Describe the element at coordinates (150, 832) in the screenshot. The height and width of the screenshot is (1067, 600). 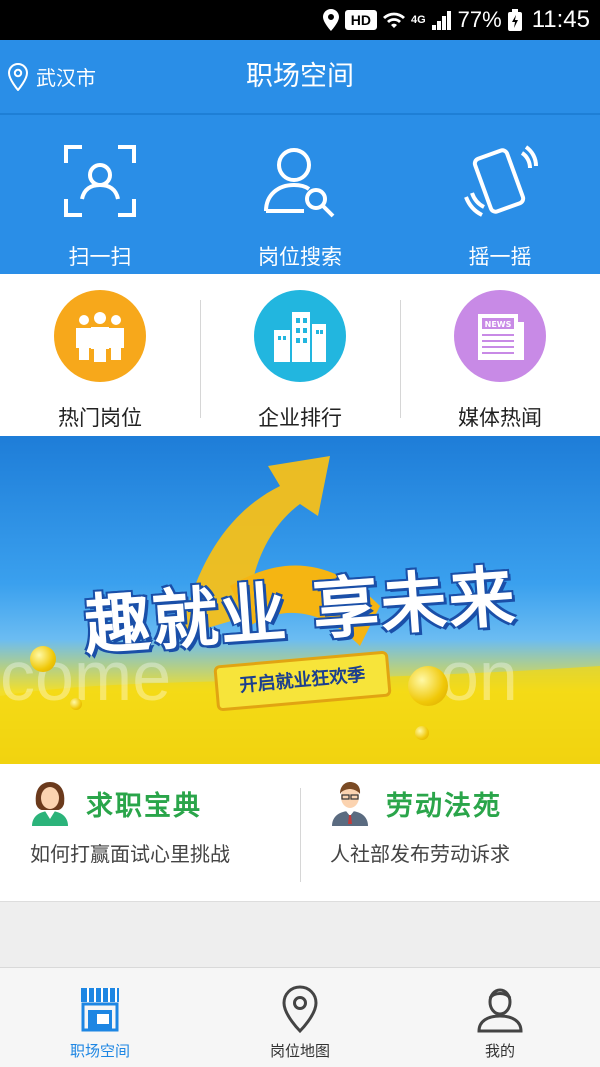
I see `job-guide-card: 求职宝典 如何打赢面试心里挑战` at that location.